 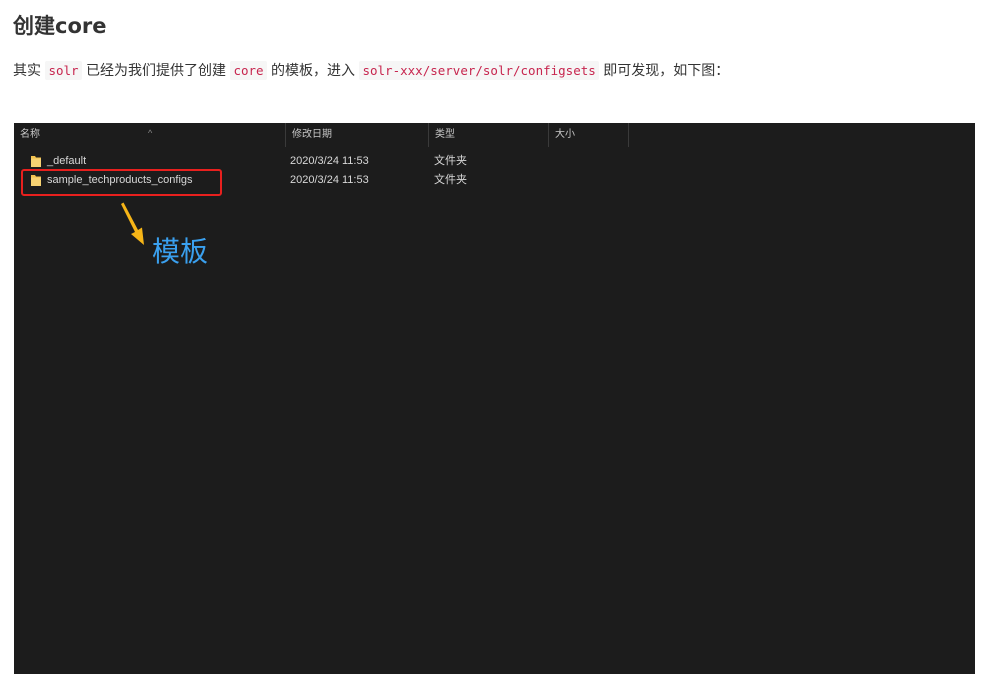 I want to click on inline-code-core: core, so click(x=248, y=70).